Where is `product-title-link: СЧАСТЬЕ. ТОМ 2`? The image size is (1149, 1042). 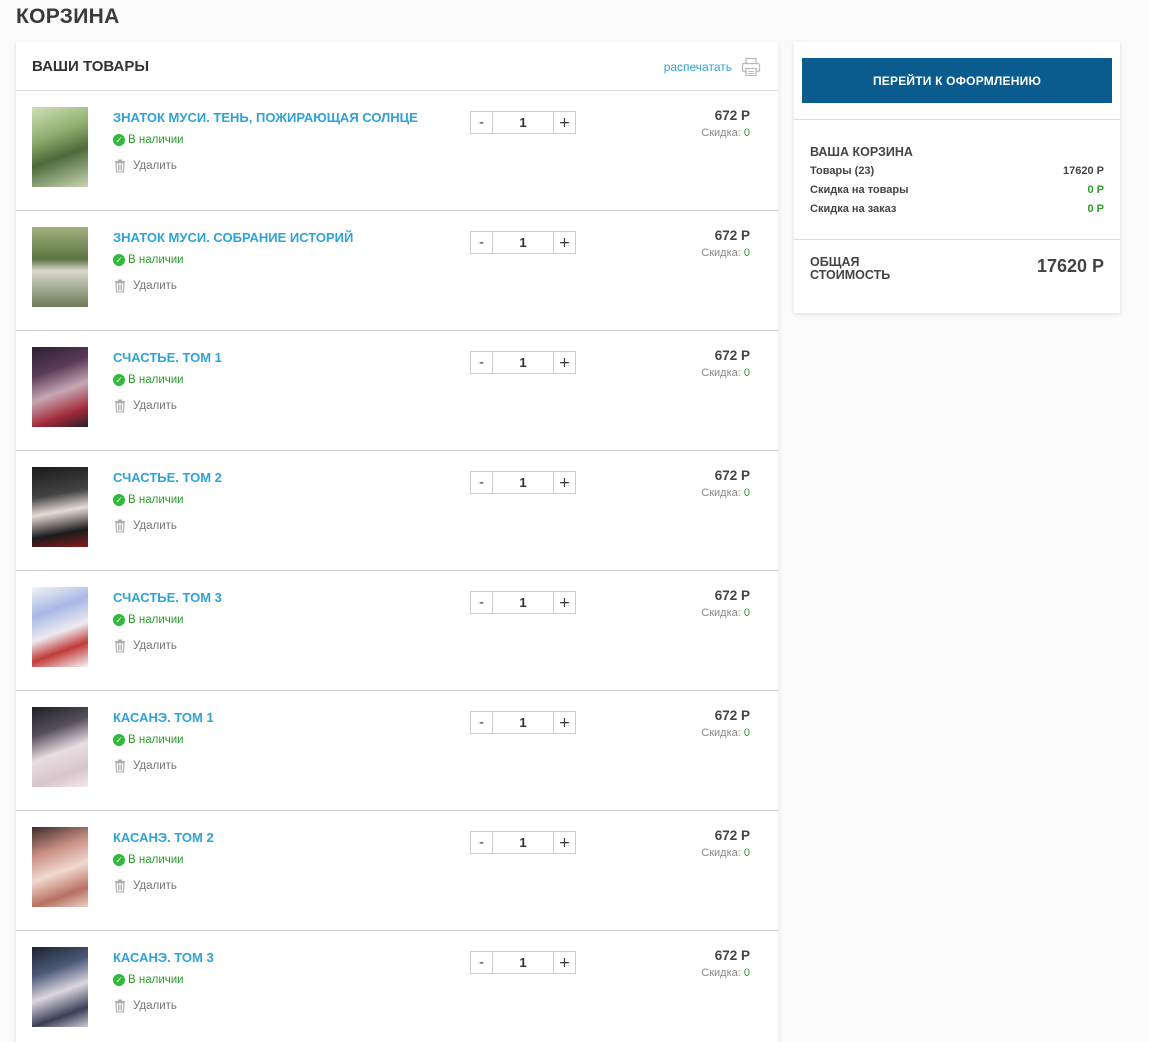
product-title-link: СЧАСТЬЕ. ТОМ 2 is located at coordinates (167, 477).